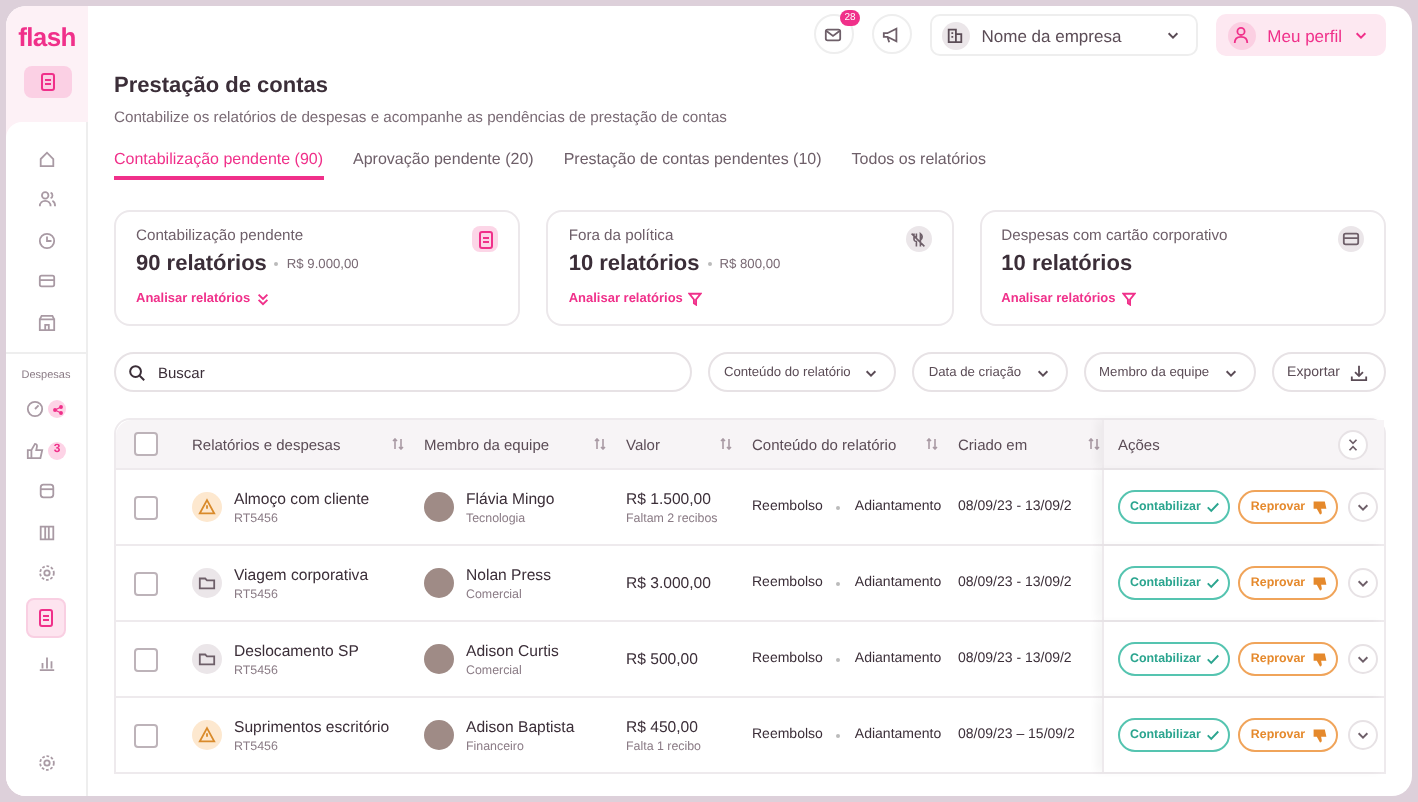  I want to click on report-count: 90 relatórios, so click(201, 264).